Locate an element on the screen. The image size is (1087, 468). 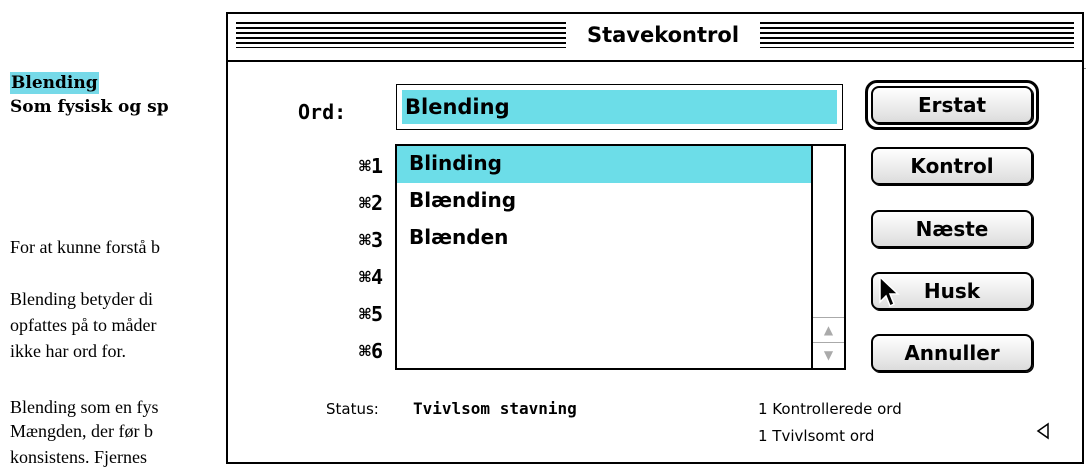
shortcut-label: ⌘4 is located at coordinates (370, 277).